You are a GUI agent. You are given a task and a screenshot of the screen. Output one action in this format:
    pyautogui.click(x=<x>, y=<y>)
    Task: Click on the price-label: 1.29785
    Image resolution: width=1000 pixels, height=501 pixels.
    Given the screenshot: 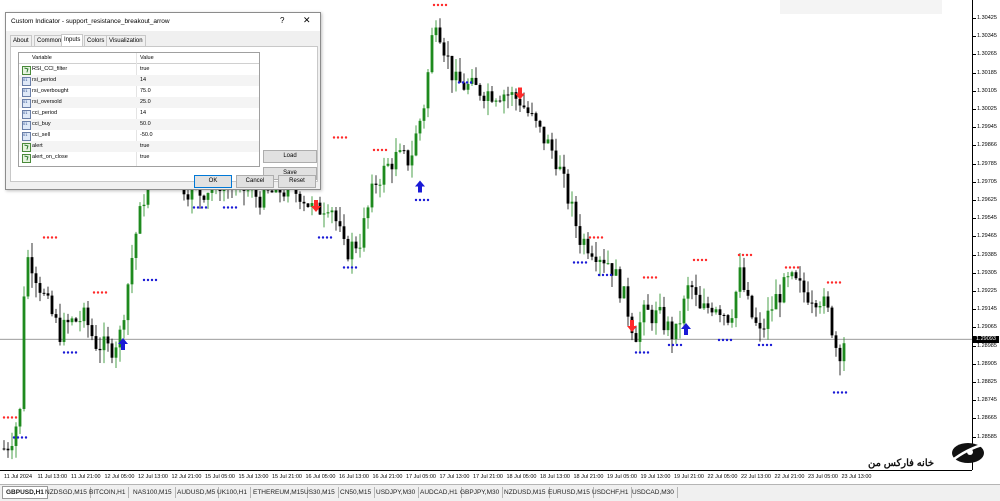 What is the action you would take?
    pyautogui.click(x=987, y=163)
    